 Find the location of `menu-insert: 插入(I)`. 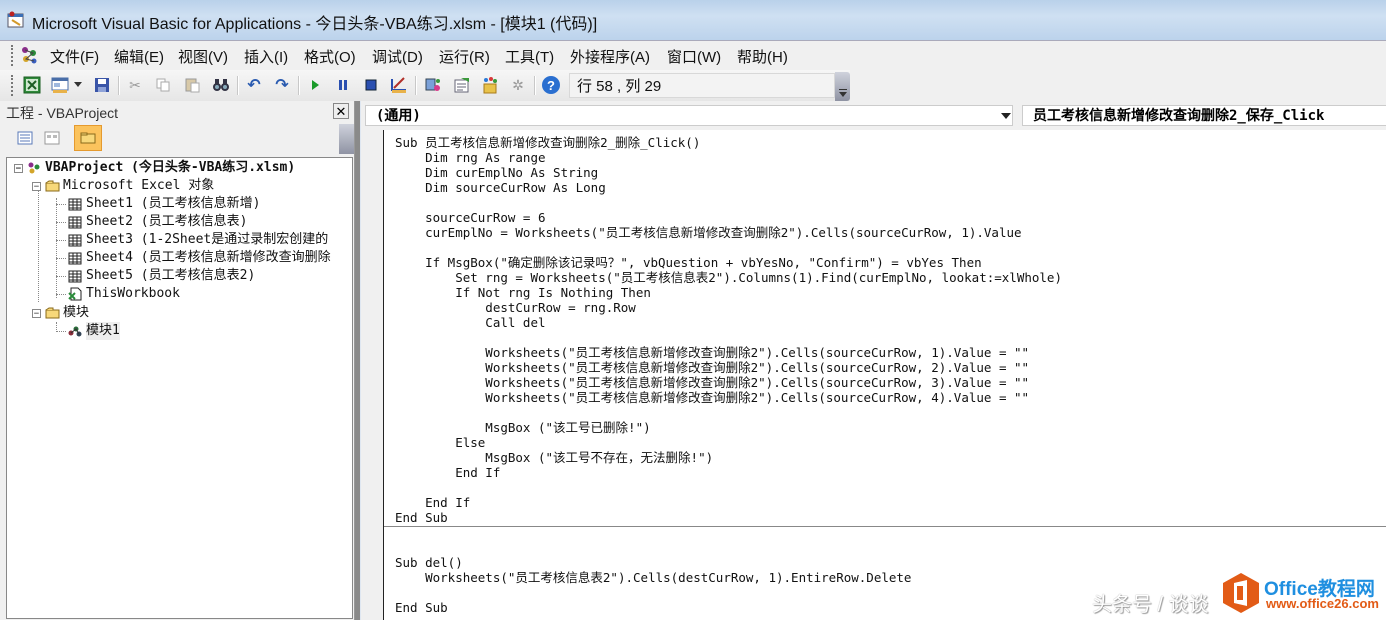

menu-insert: 插入(I) is located at coordinates (266, 56).